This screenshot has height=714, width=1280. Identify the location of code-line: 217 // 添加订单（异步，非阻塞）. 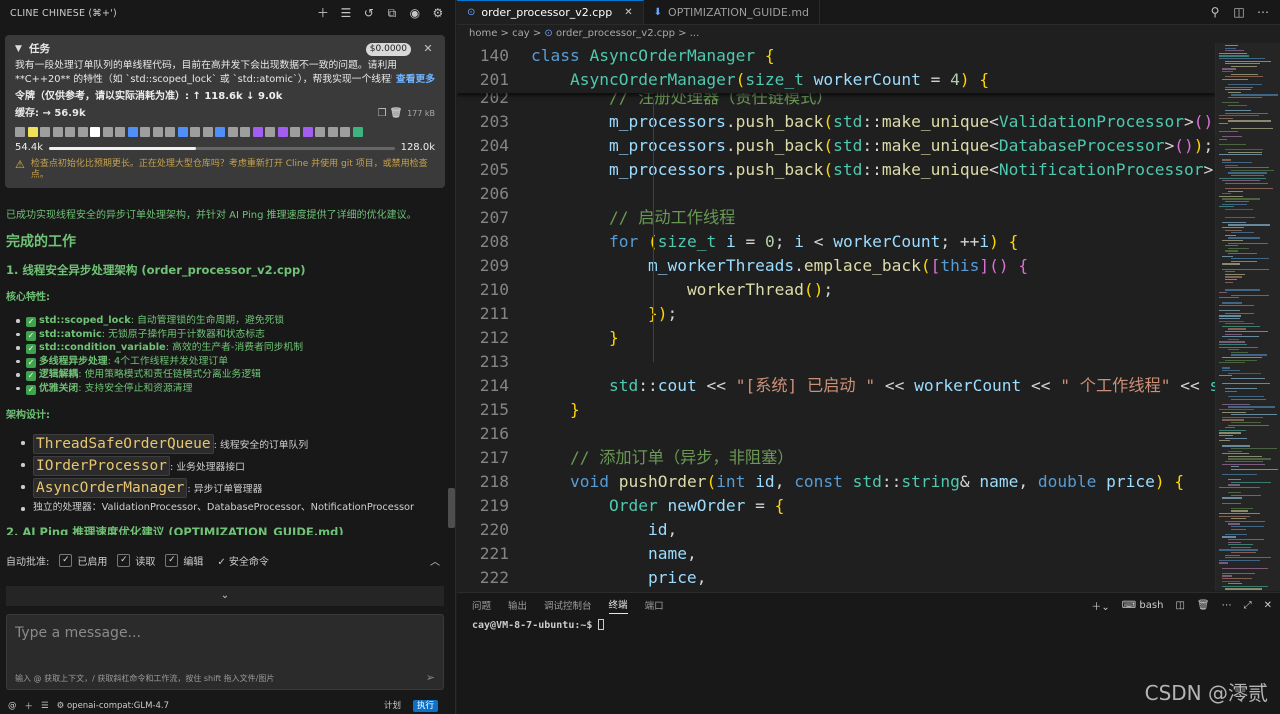
(836, 458).